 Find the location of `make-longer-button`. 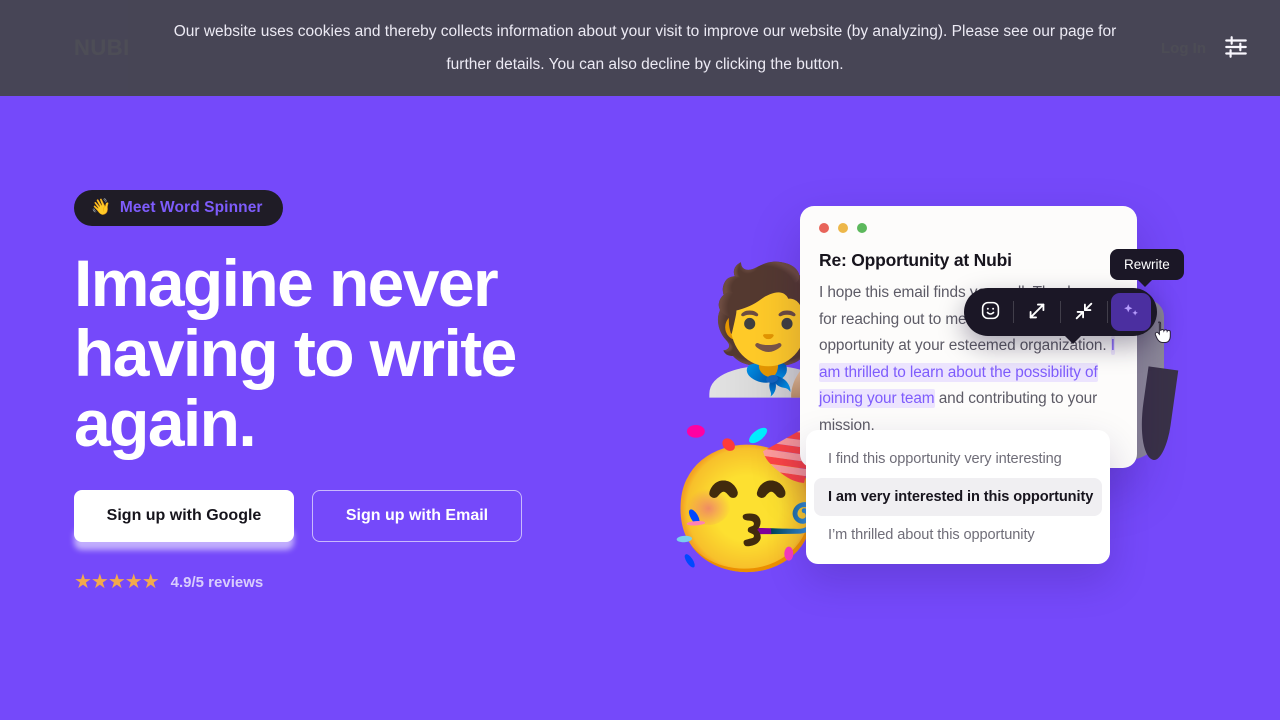

make-longer-button is located at coordinates (1037, 312).